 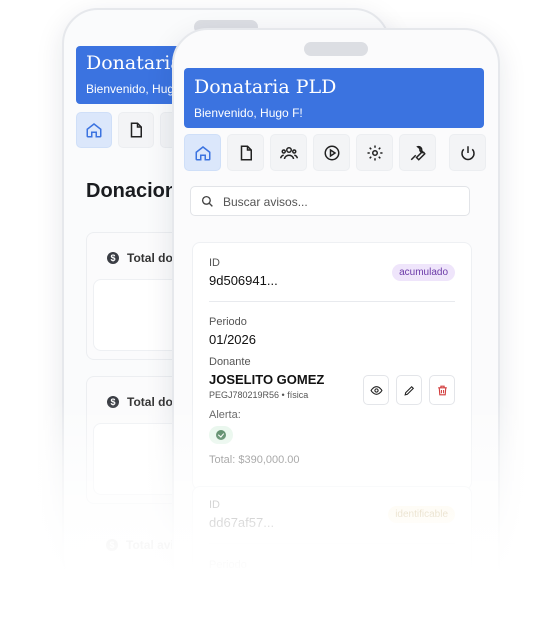 I want to click on alert-ok-badge, so click(x=221, y=435).